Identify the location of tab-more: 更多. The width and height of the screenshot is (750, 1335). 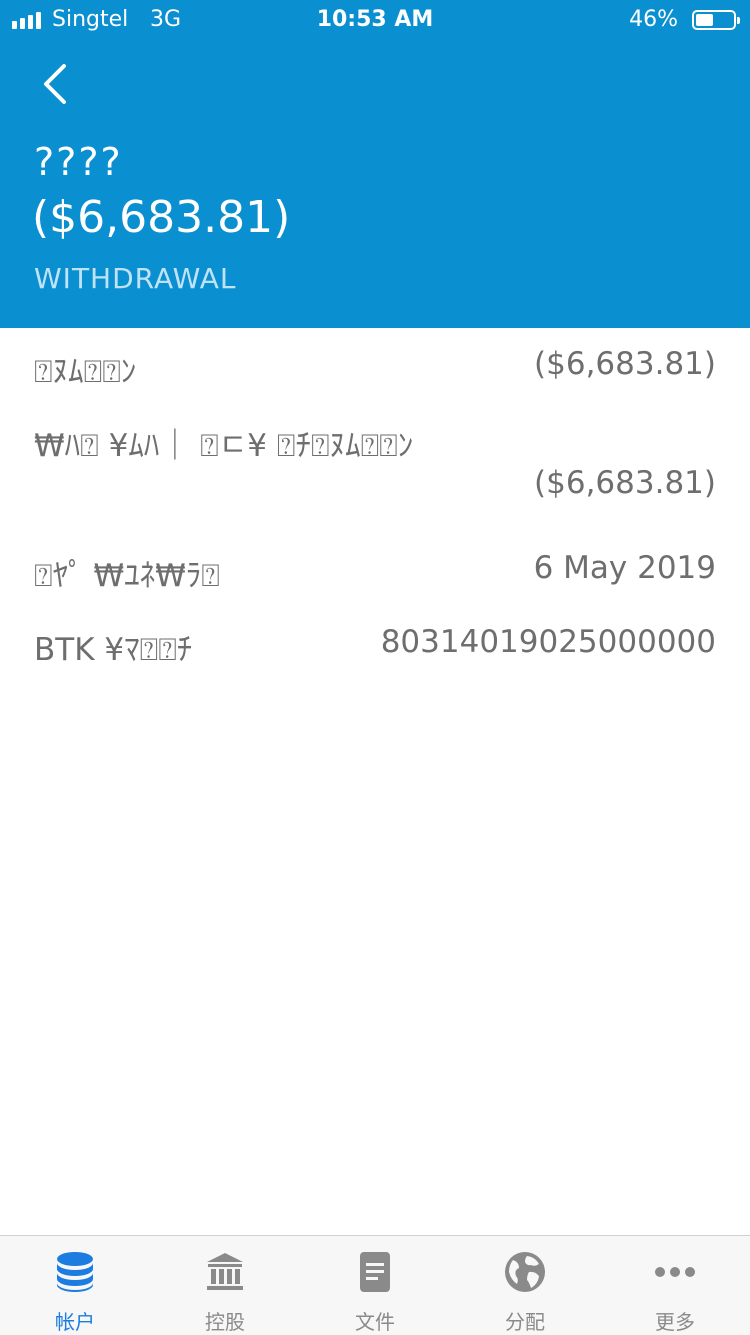
(675, 1285).